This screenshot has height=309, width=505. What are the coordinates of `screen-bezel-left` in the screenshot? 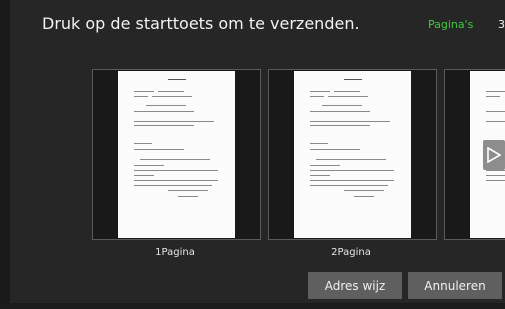 It's located at (5, 154).